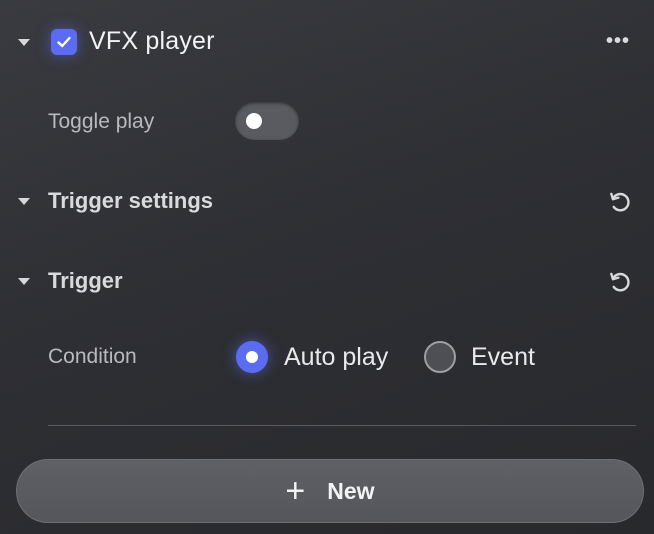 This screenshot has width=654, height=534. I want to click on more-options-icon: •••, so click(618, 41).